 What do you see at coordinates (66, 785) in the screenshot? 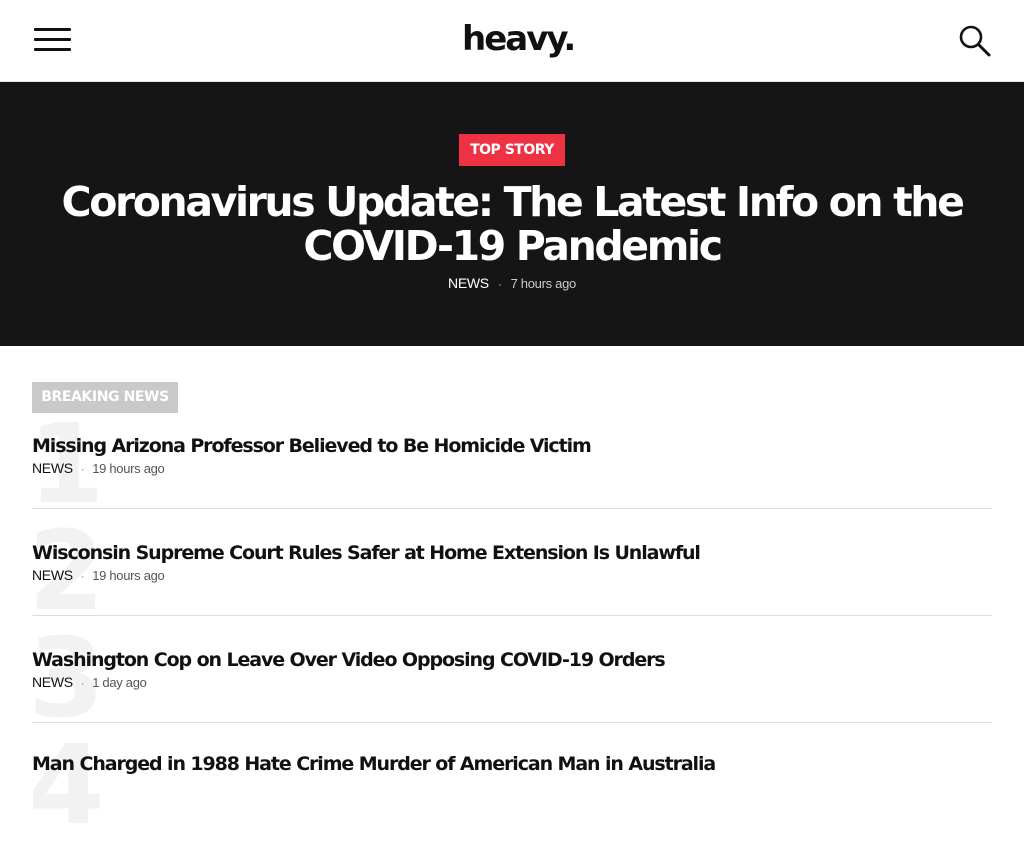
I see `rank-number: 4` at bounding box center [66, 785].